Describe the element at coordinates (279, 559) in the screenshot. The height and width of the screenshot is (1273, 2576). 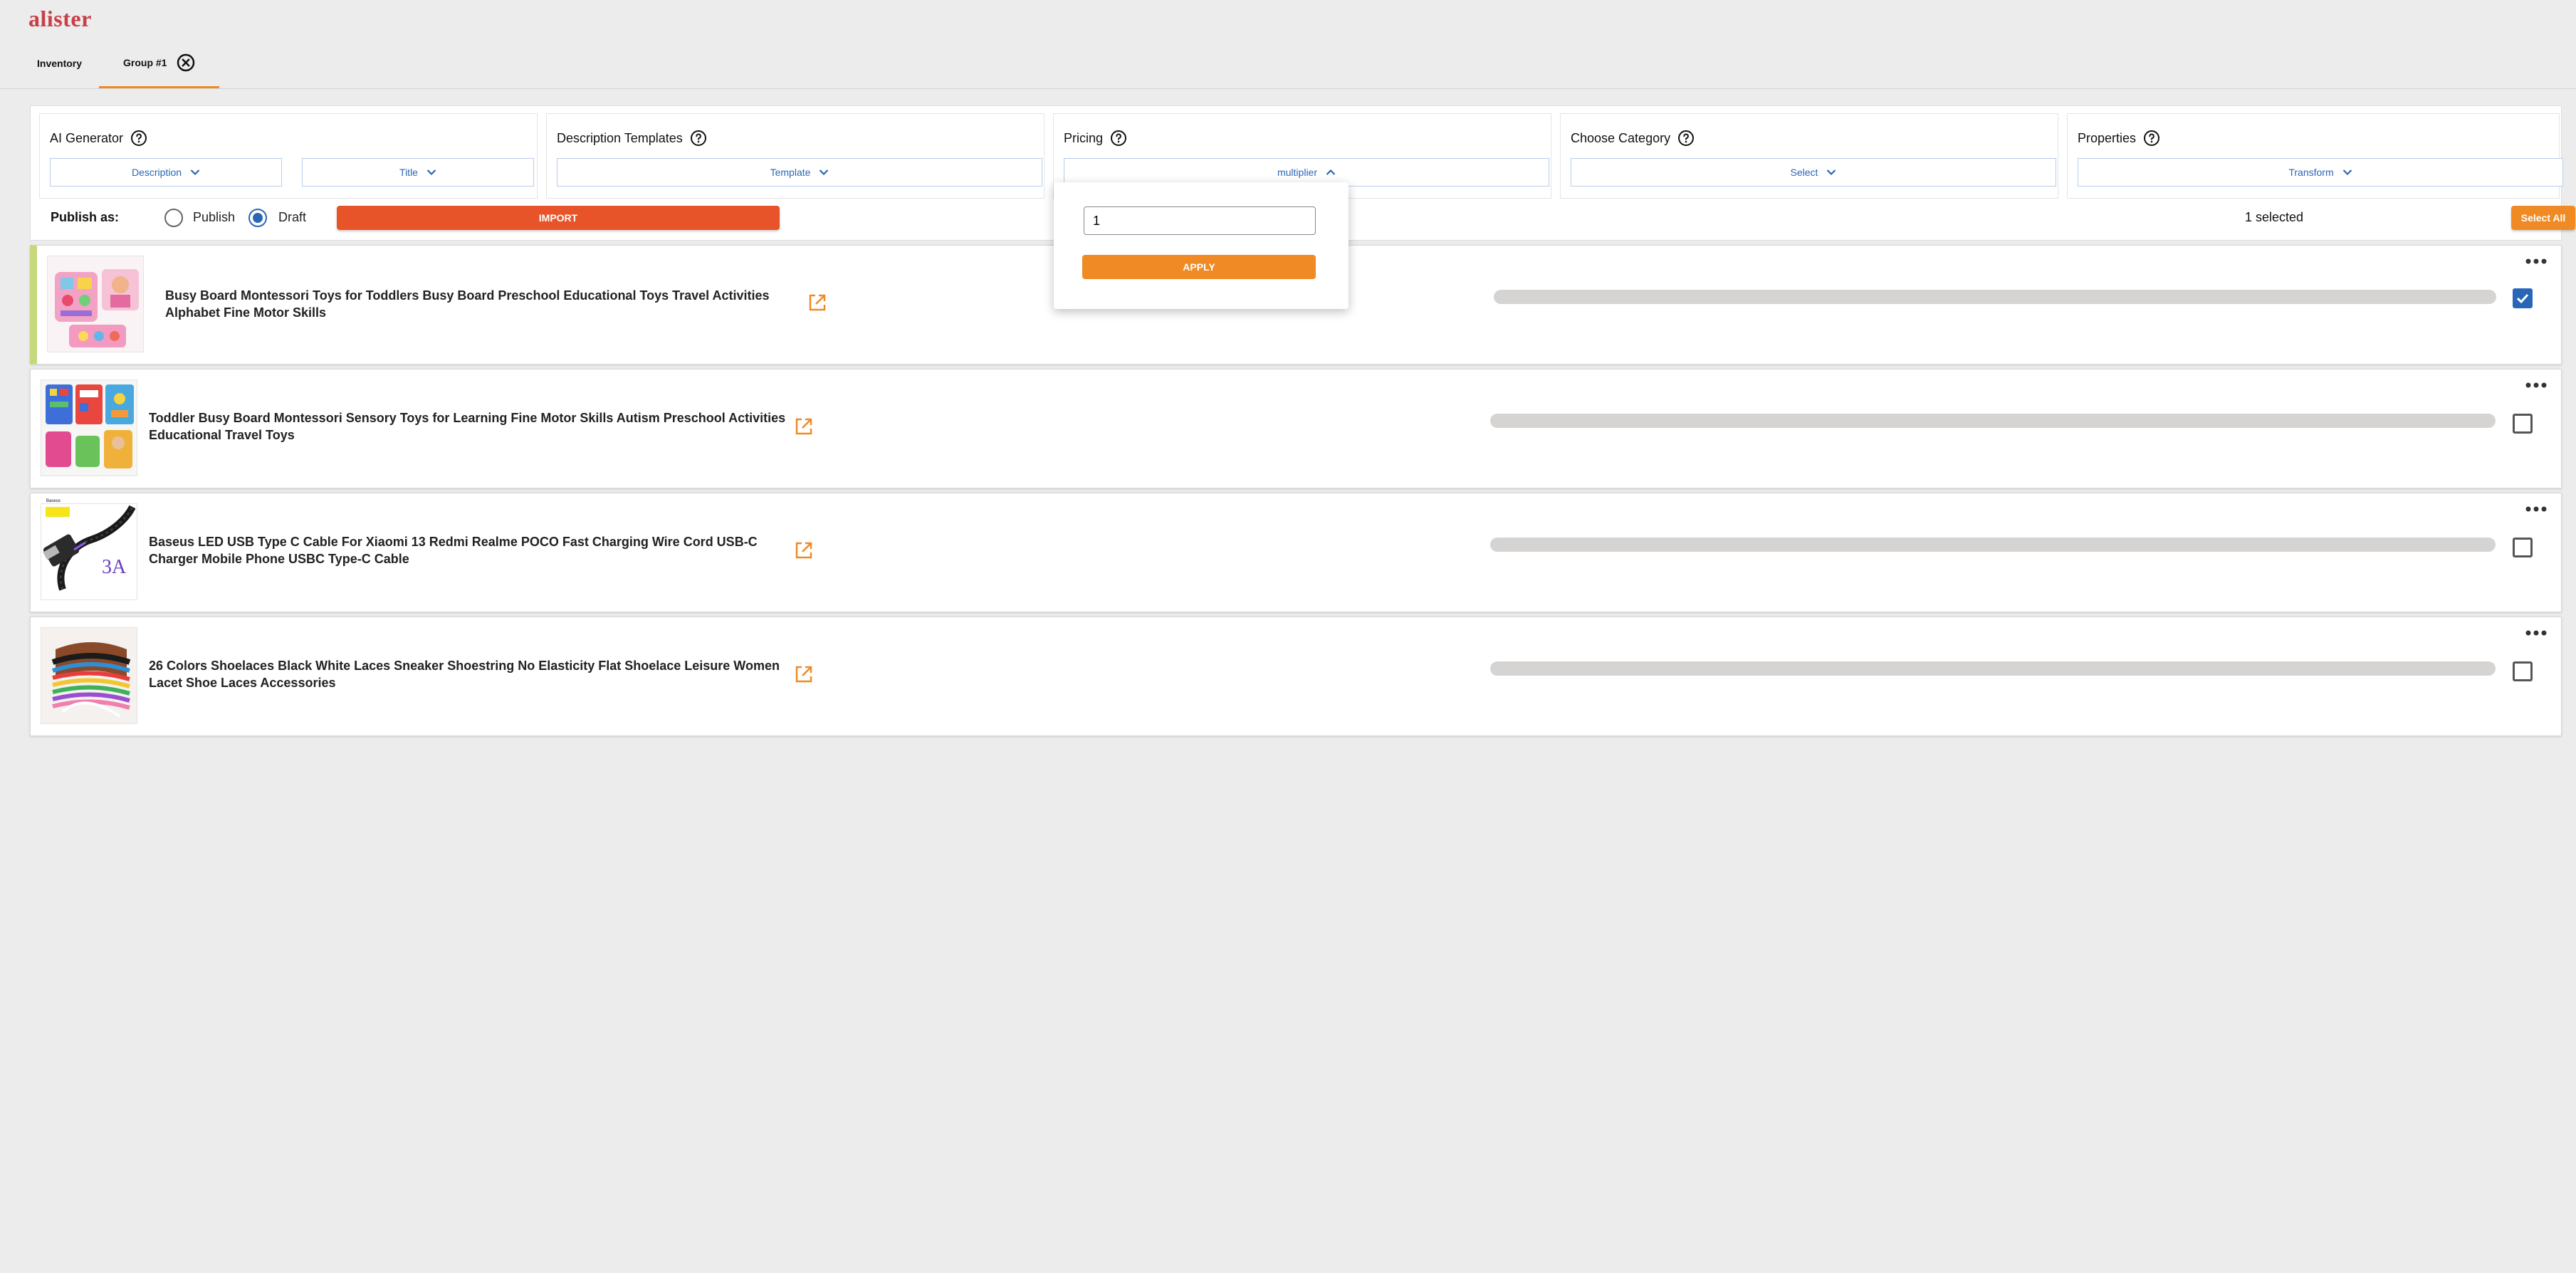
I see `title-line: Charger Mobile Phone USBC Type-C Cable` at that location.